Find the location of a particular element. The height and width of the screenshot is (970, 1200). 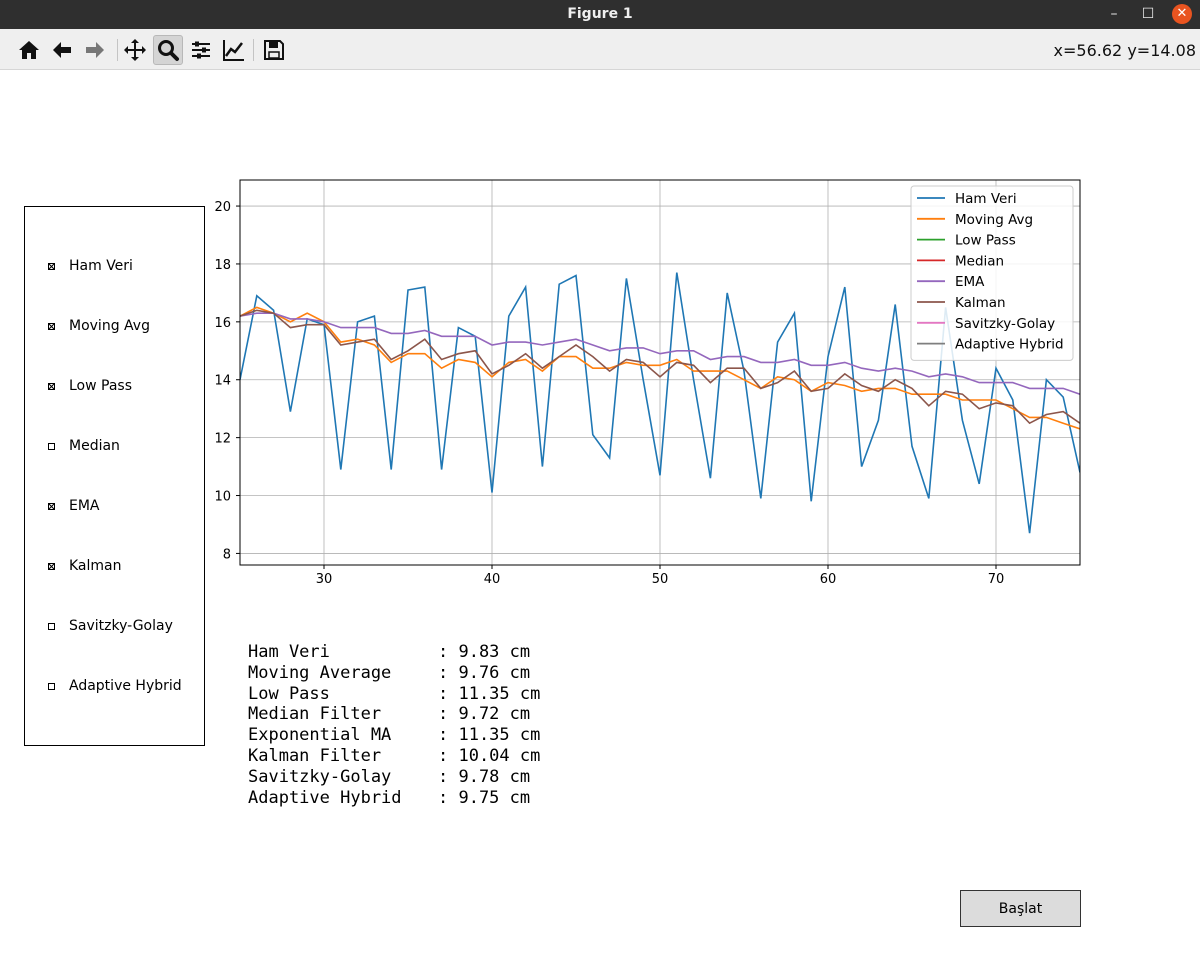

pan-icon is located at coordinates (135, 50).